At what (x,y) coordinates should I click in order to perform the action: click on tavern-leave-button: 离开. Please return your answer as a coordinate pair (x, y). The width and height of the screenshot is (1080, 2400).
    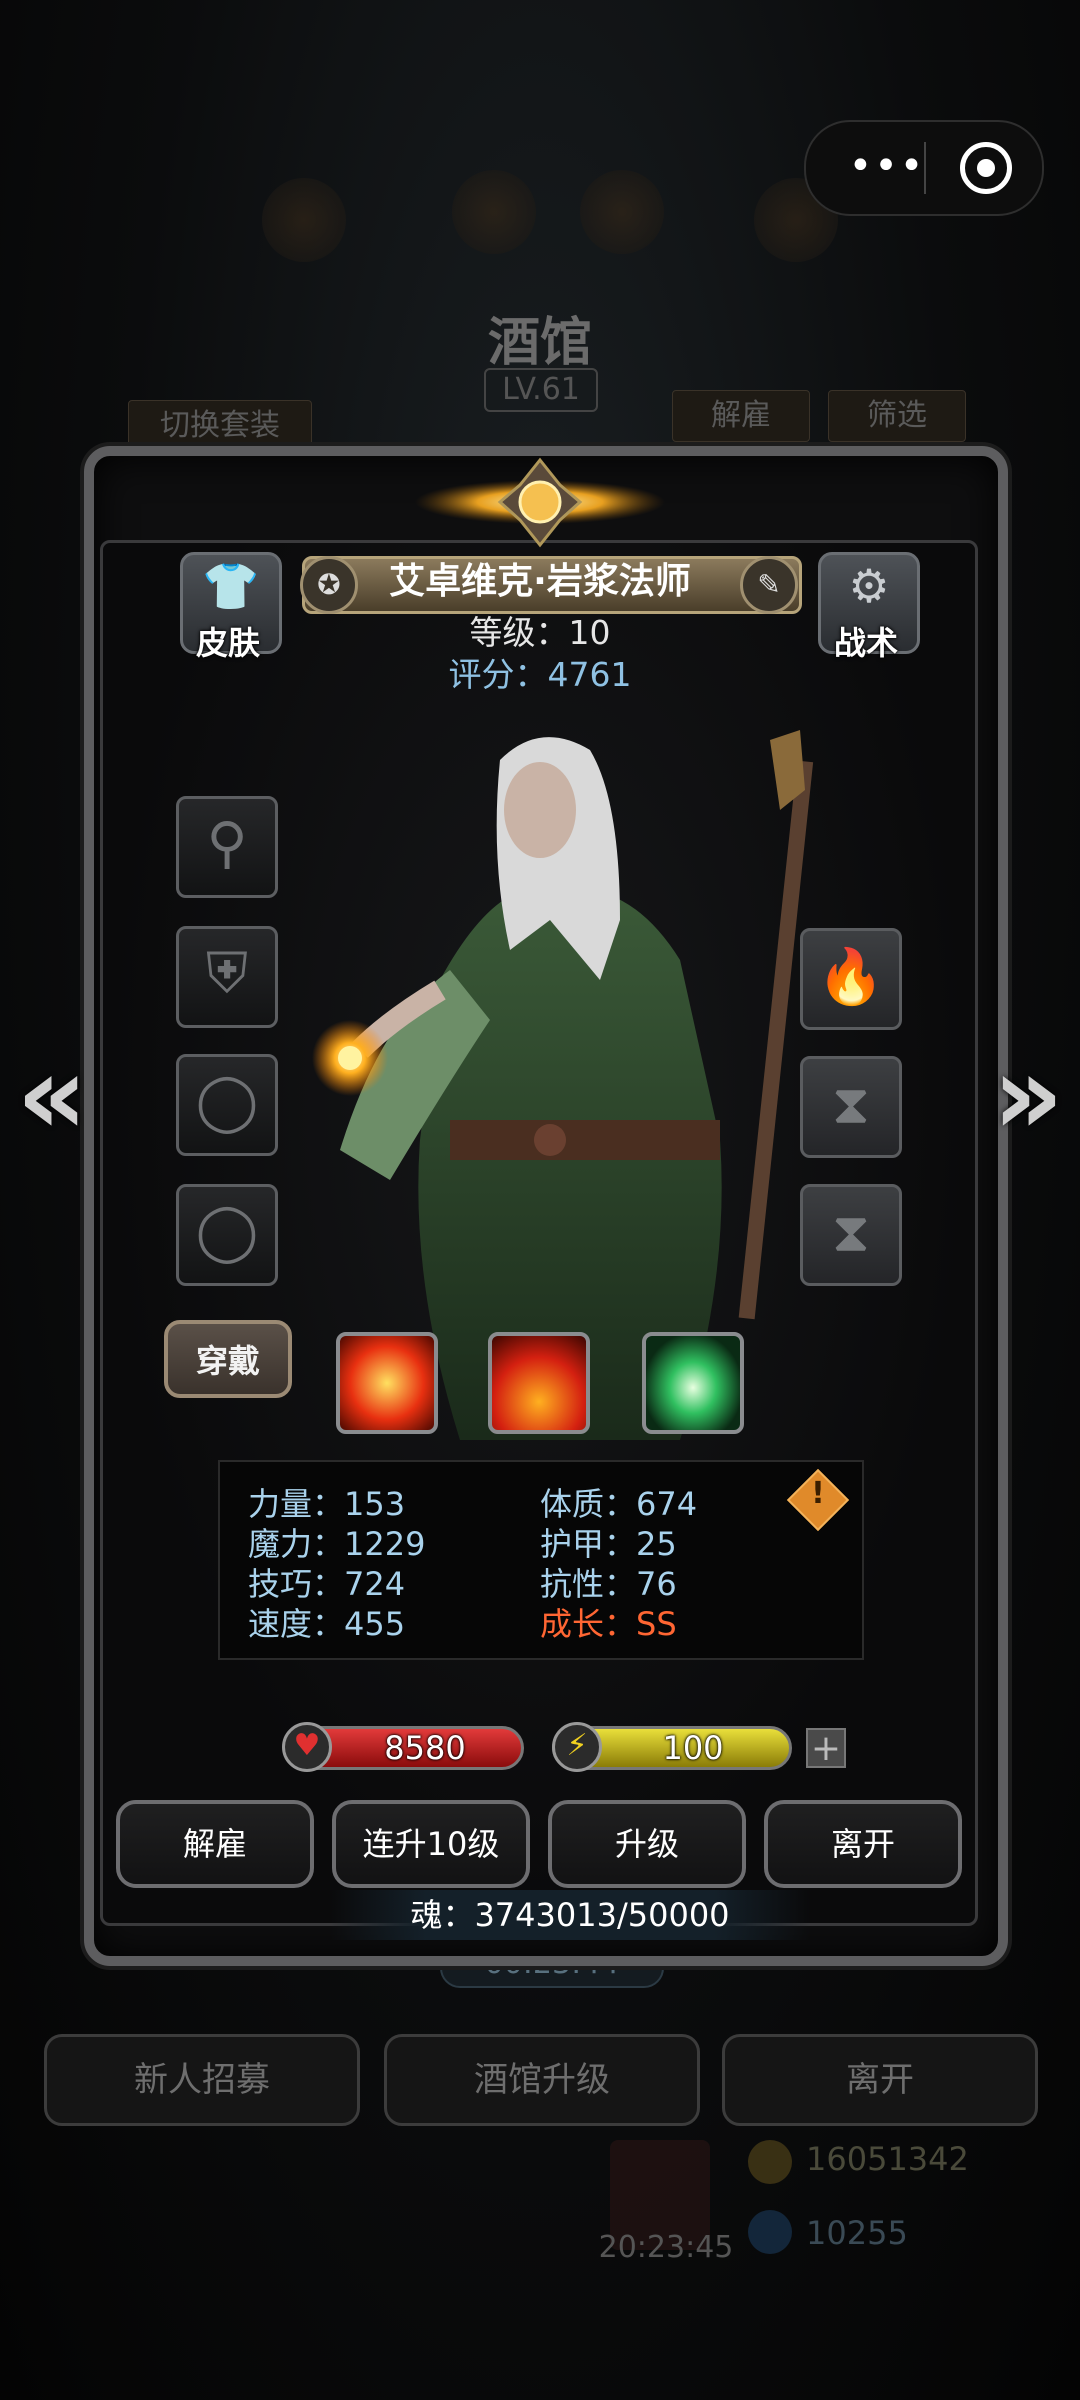
    Looking at the image, I should click on (880, 2080).